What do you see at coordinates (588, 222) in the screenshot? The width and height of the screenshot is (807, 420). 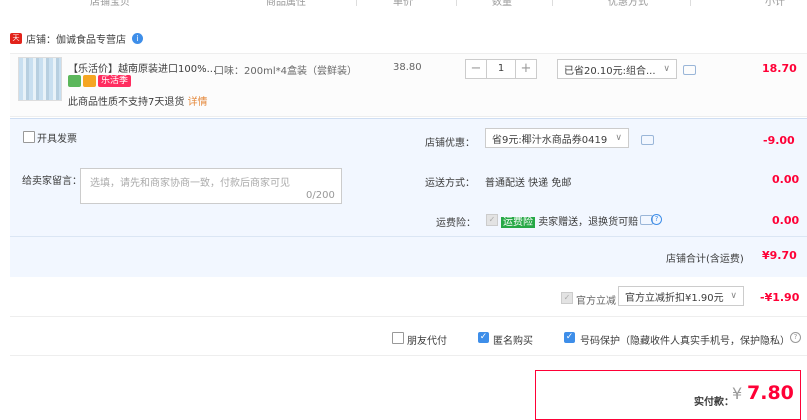 I see `insurance-text: 卖家赠送，退换货可赔` at bounding box center [588, 222].